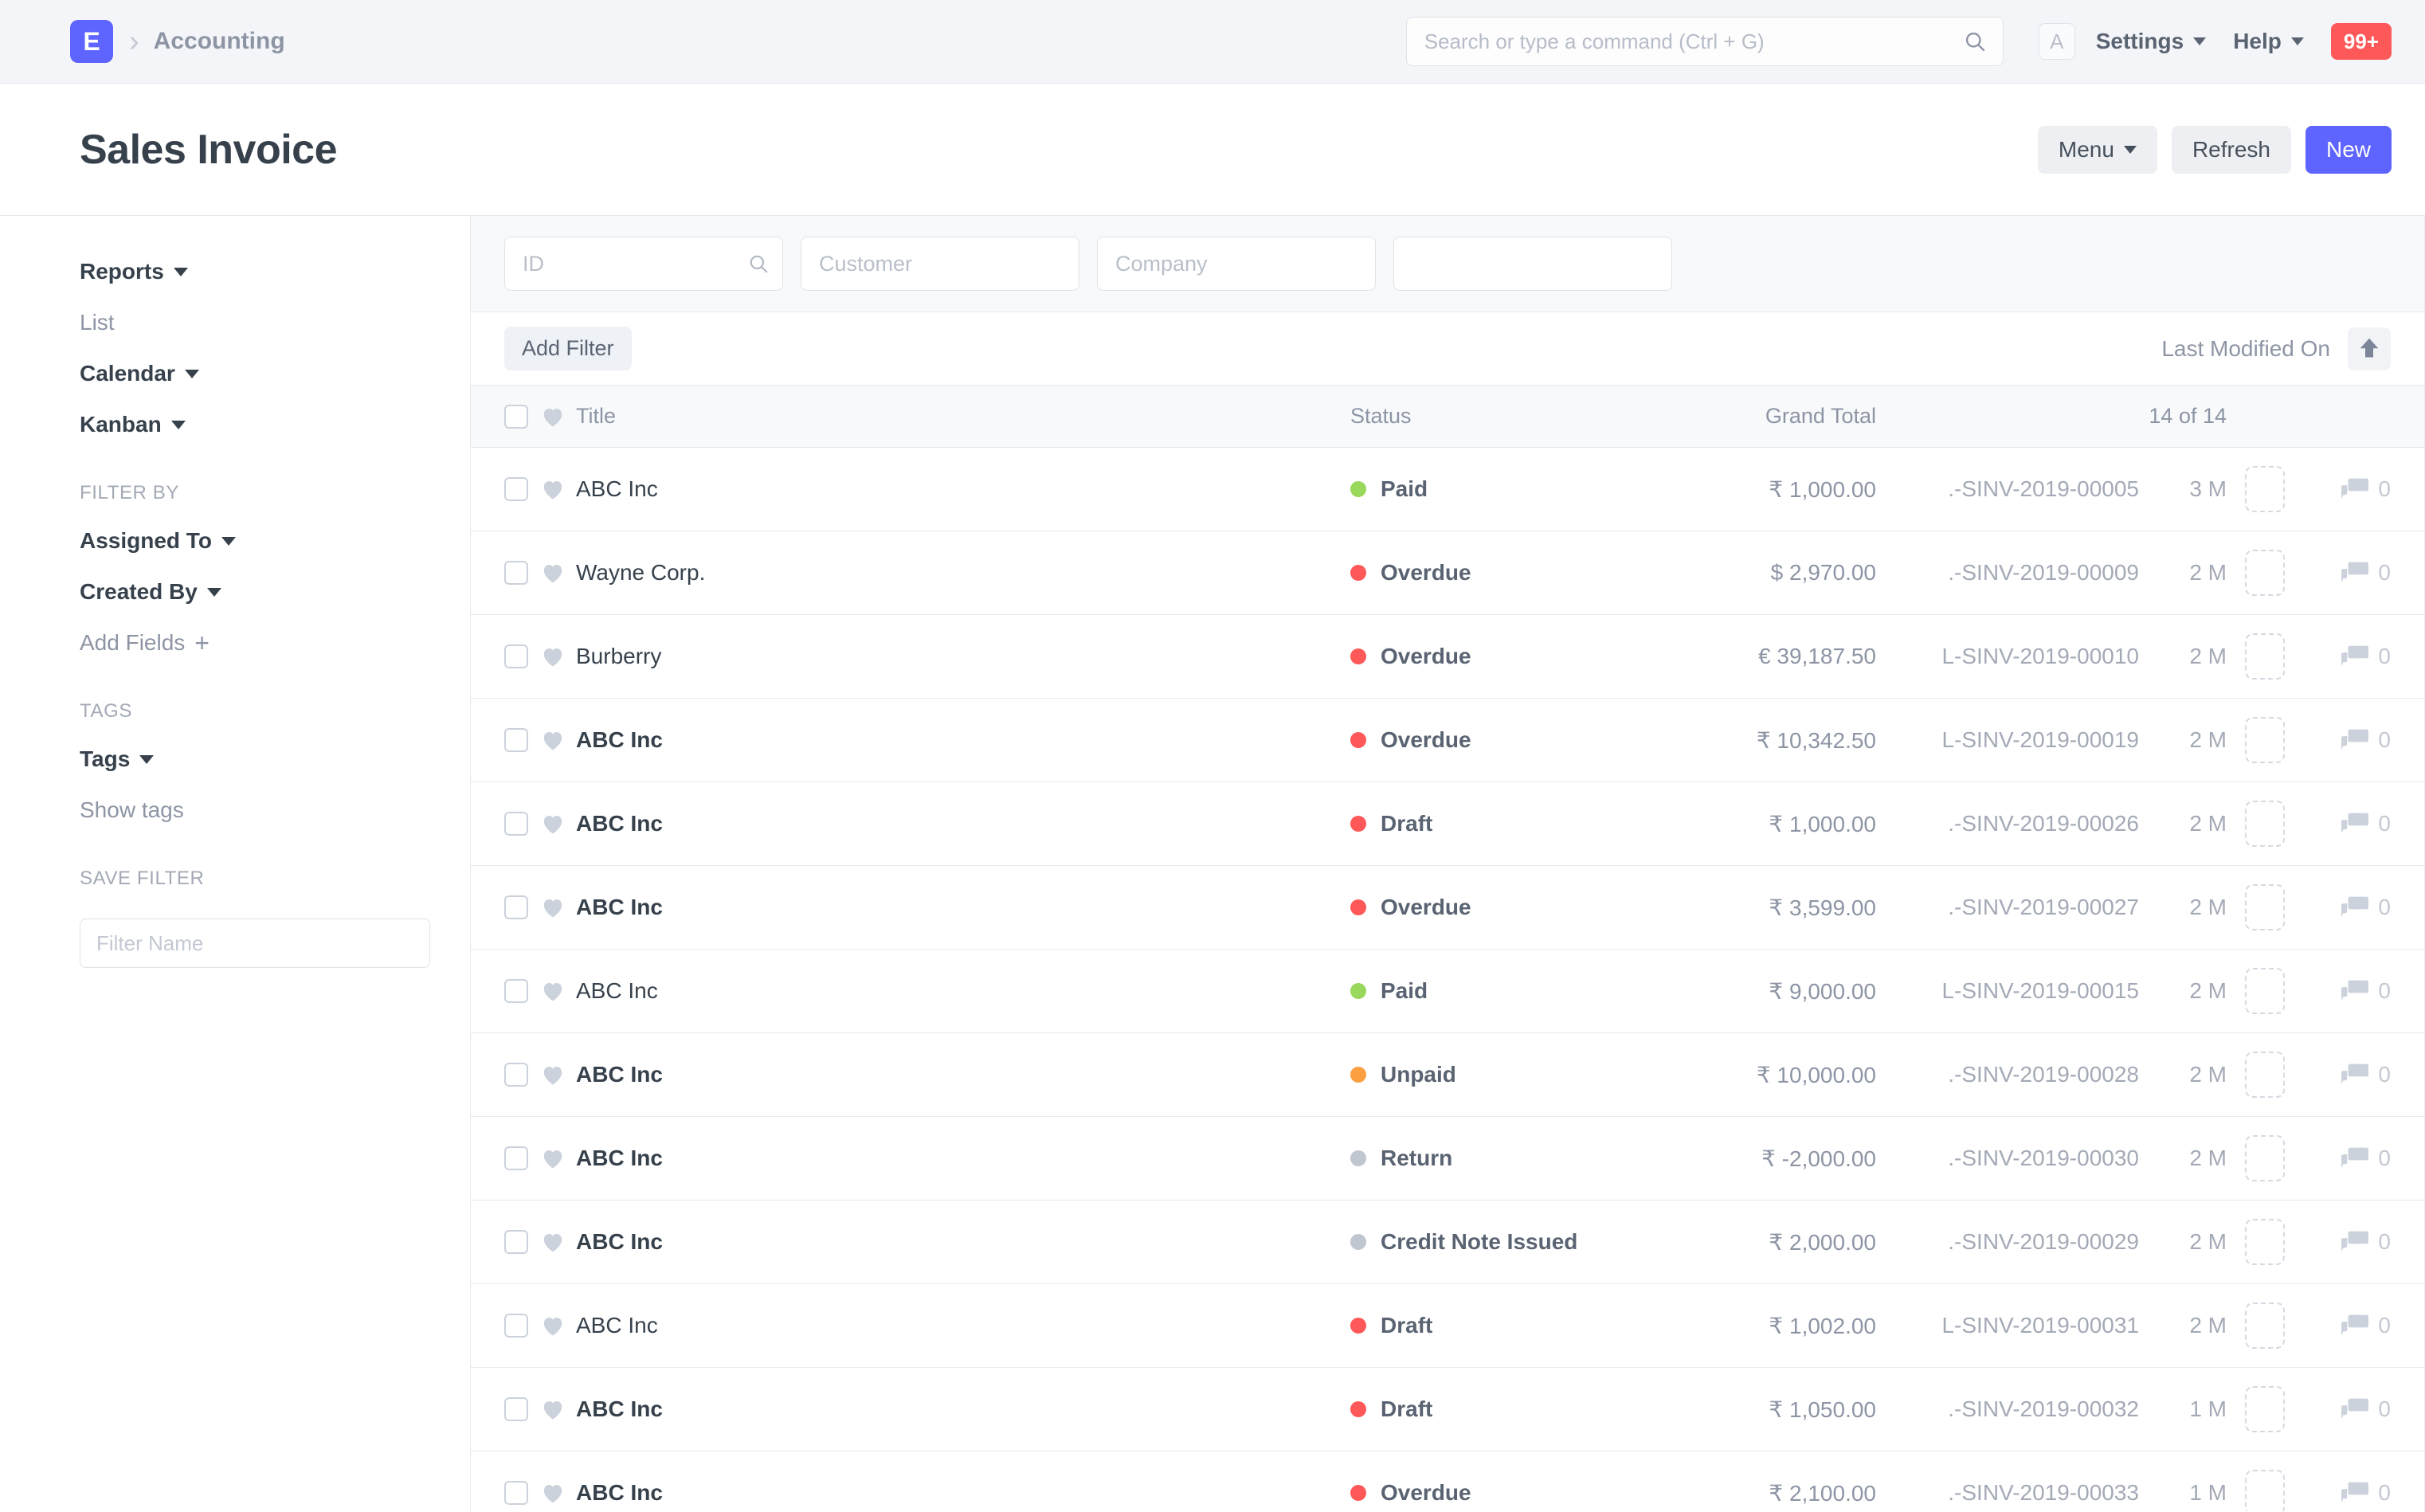  Describe the element at coordinates (91, 42) in the screenshot. I see `app-logo: E` at that location.